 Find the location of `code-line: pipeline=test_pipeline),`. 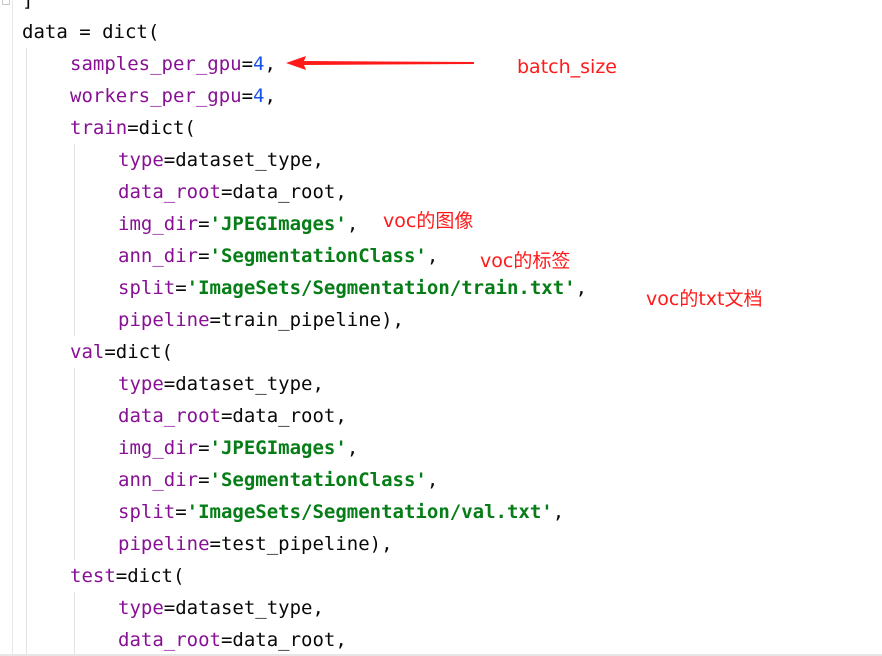

code-line: pipeline=test_pipeline), is located at coordinates (255, 544).